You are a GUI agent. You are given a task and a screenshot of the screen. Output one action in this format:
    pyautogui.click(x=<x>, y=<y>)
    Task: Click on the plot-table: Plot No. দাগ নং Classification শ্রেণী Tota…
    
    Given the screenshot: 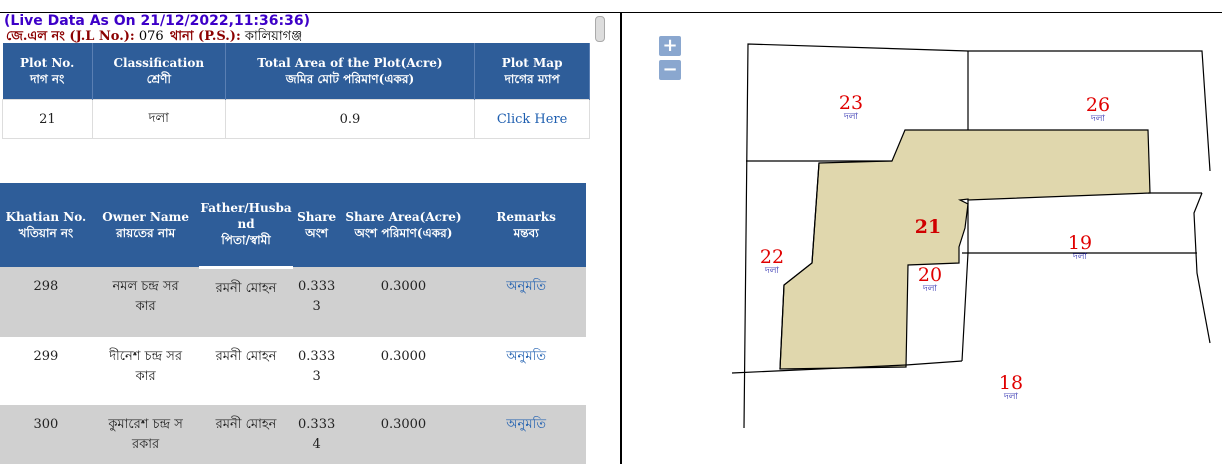 What is the action you would take?
    pyautogui.click(x=296, y=91)
    